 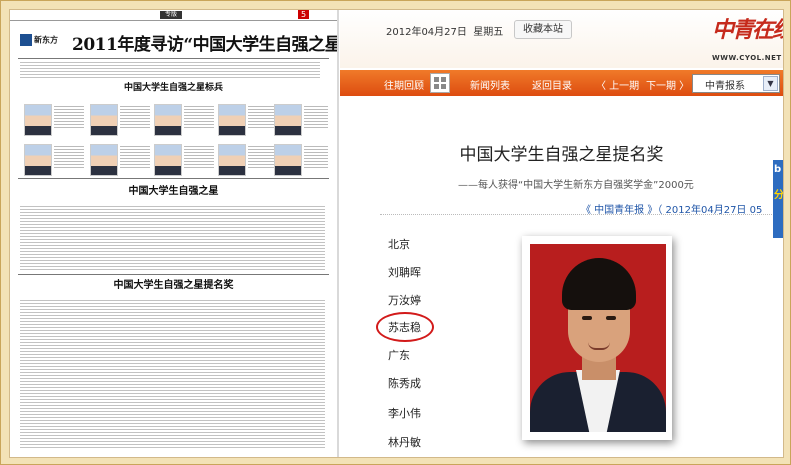 What do you see at coordinates (779, 195) in the screenshot?
I see `side-banner-line2: 分` at bounding box center [779, 195].